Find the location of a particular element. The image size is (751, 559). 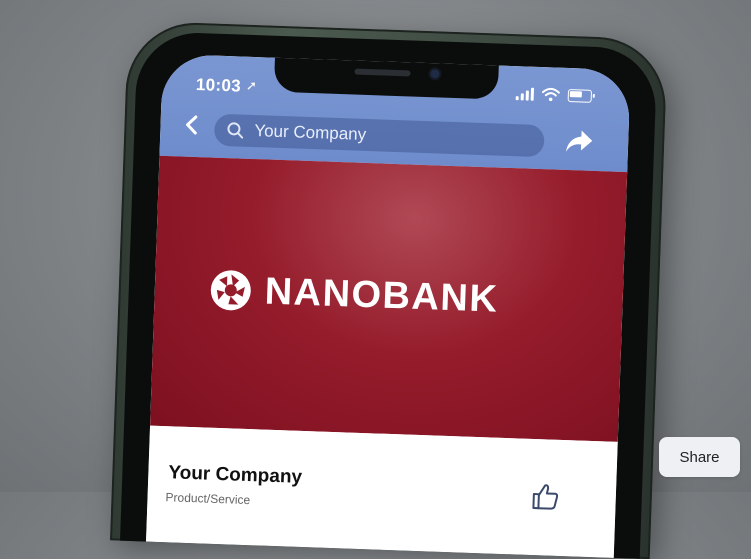

page-title: Your Company is located at coordinates (235, 475).